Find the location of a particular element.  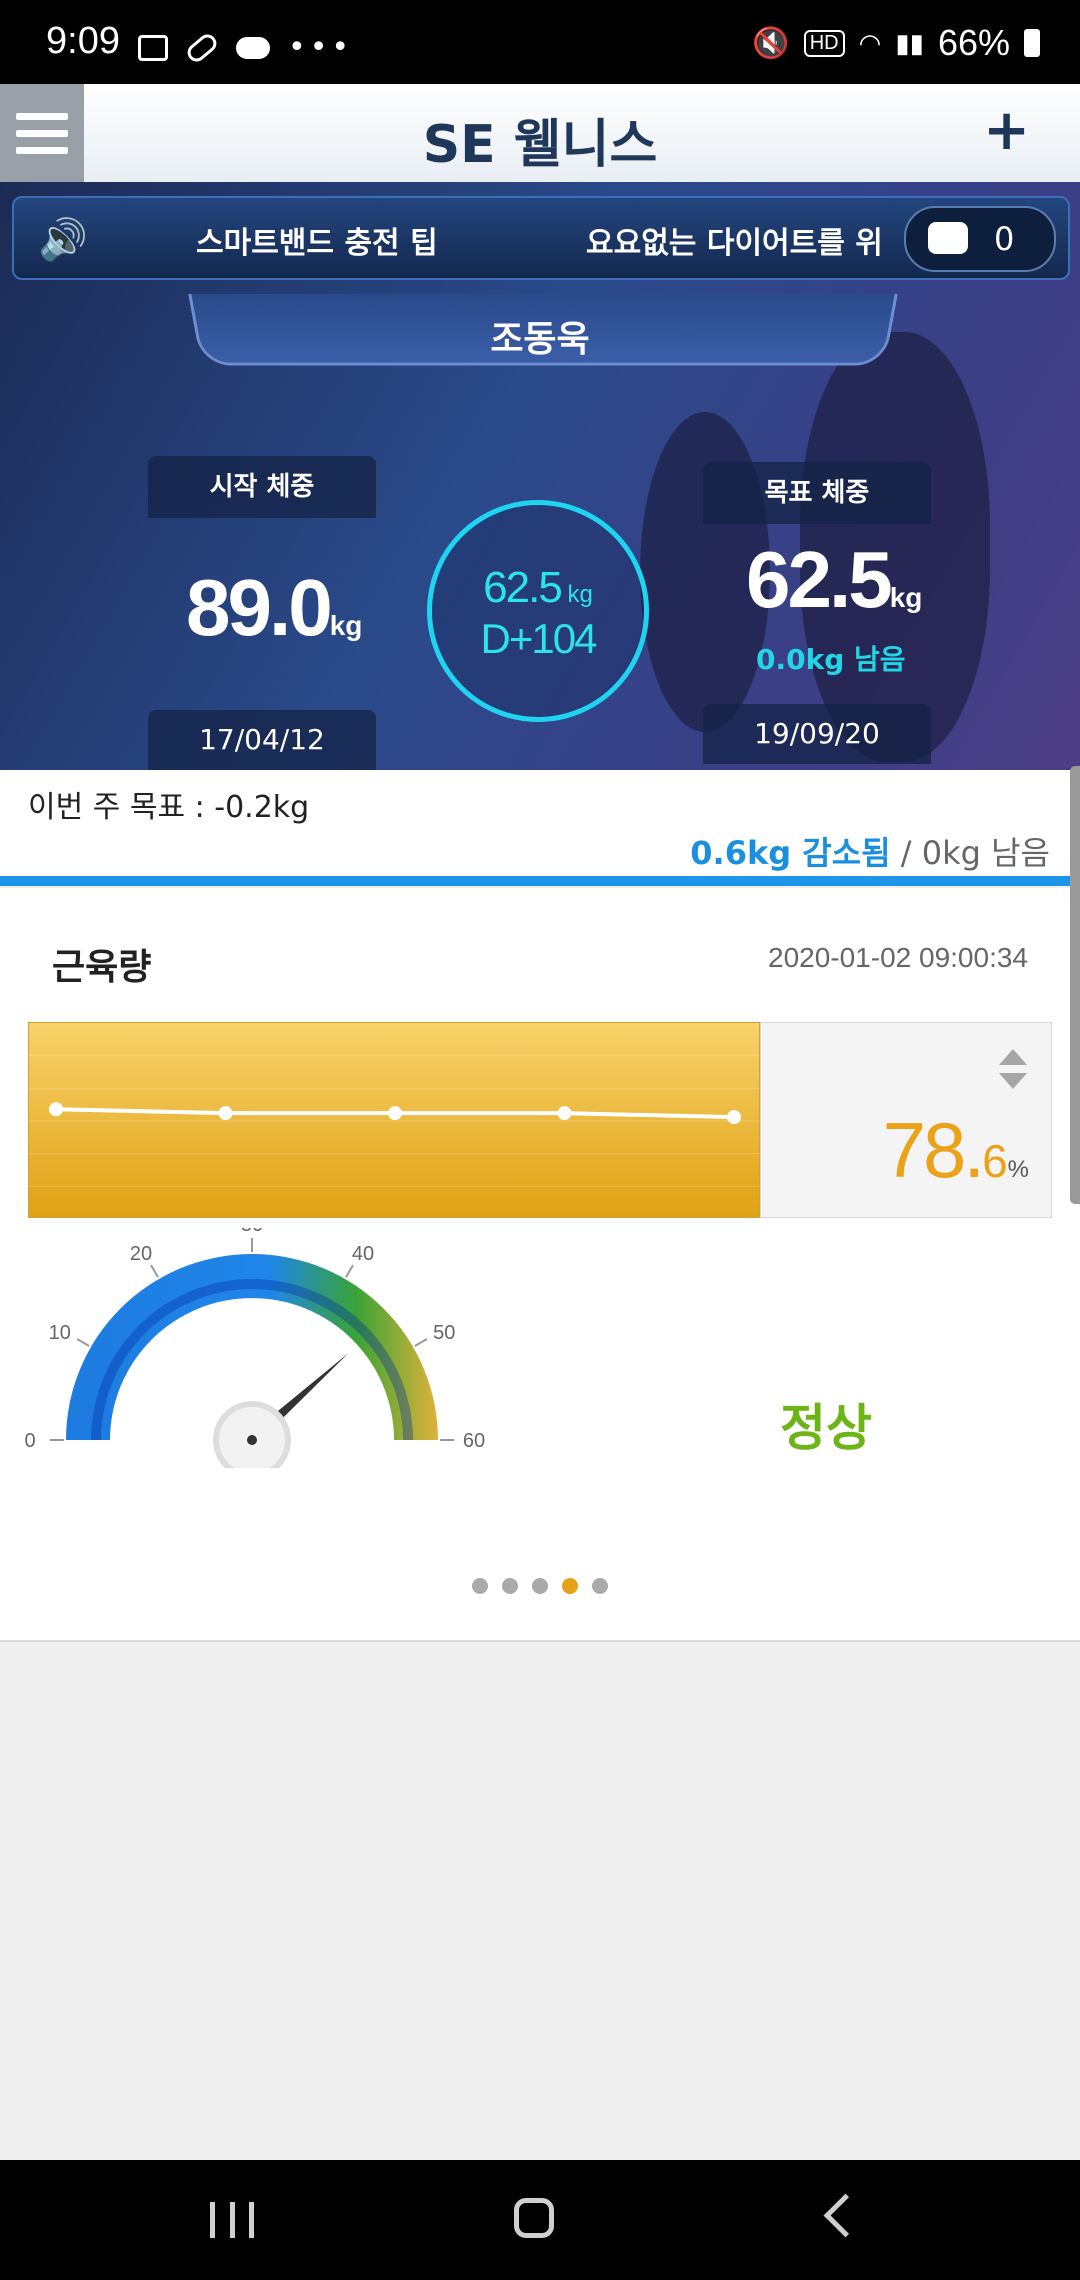

clock: 9:09 is located at coordinates (83, 41).